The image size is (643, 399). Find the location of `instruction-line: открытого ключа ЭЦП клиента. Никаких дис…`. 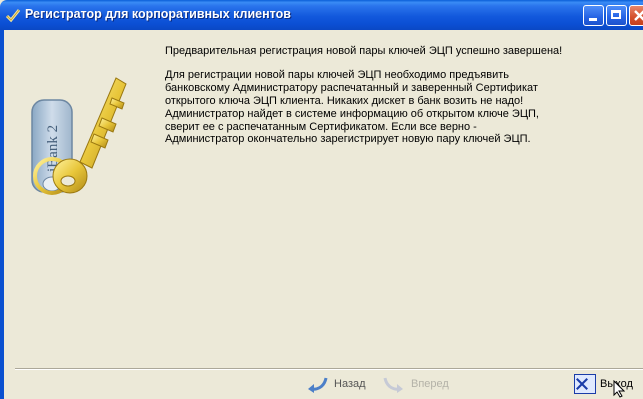

instruction-line: открытого ключа ЭЦП клиента. Никаких дис… is located at coordinates (344, 100).